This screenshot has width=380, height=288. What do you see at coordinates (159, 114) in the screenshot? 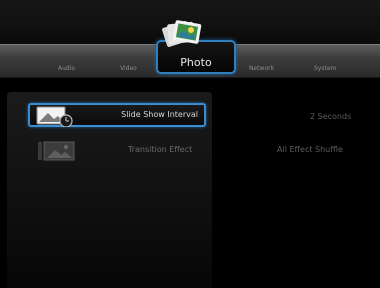
I see `setting-label: Slide Show Interval` at bounding box center [159, 114].